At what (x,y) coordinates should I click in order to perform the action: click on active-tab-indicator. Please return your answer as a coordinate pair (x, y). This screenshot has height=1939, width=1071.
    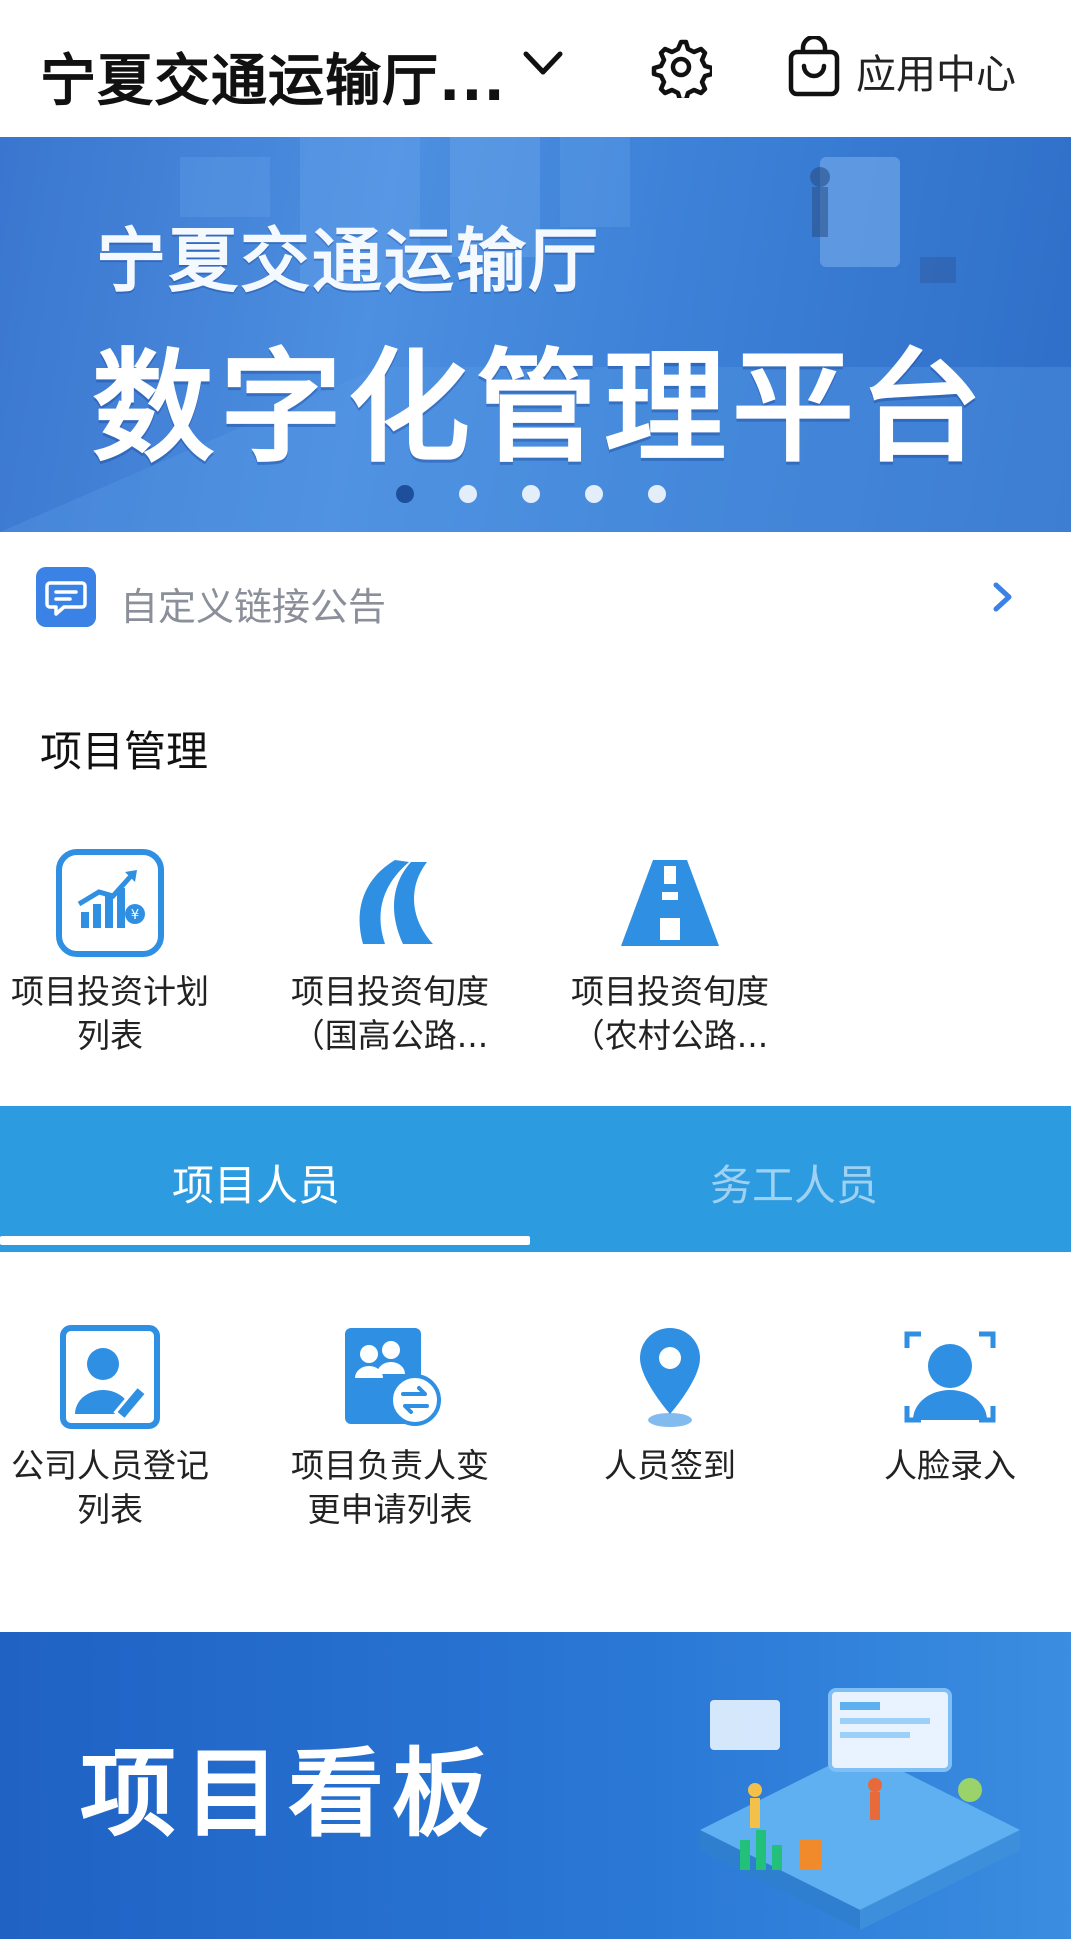
    Looking at the image, I should click on (265, 1240).